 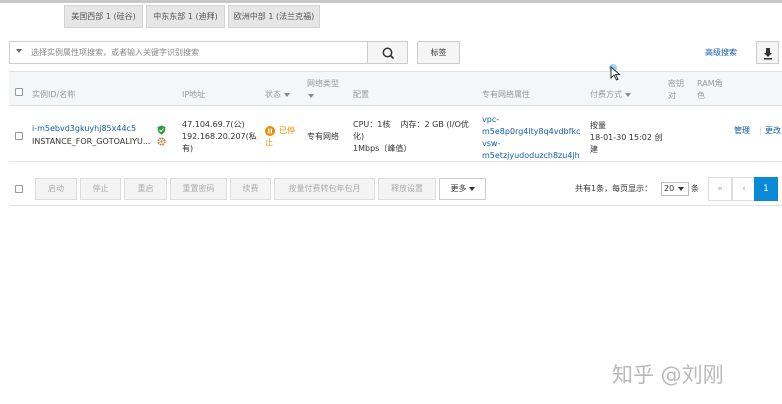 I want to click on header-ram-line1: RAM角, so click(x=710, y=83).